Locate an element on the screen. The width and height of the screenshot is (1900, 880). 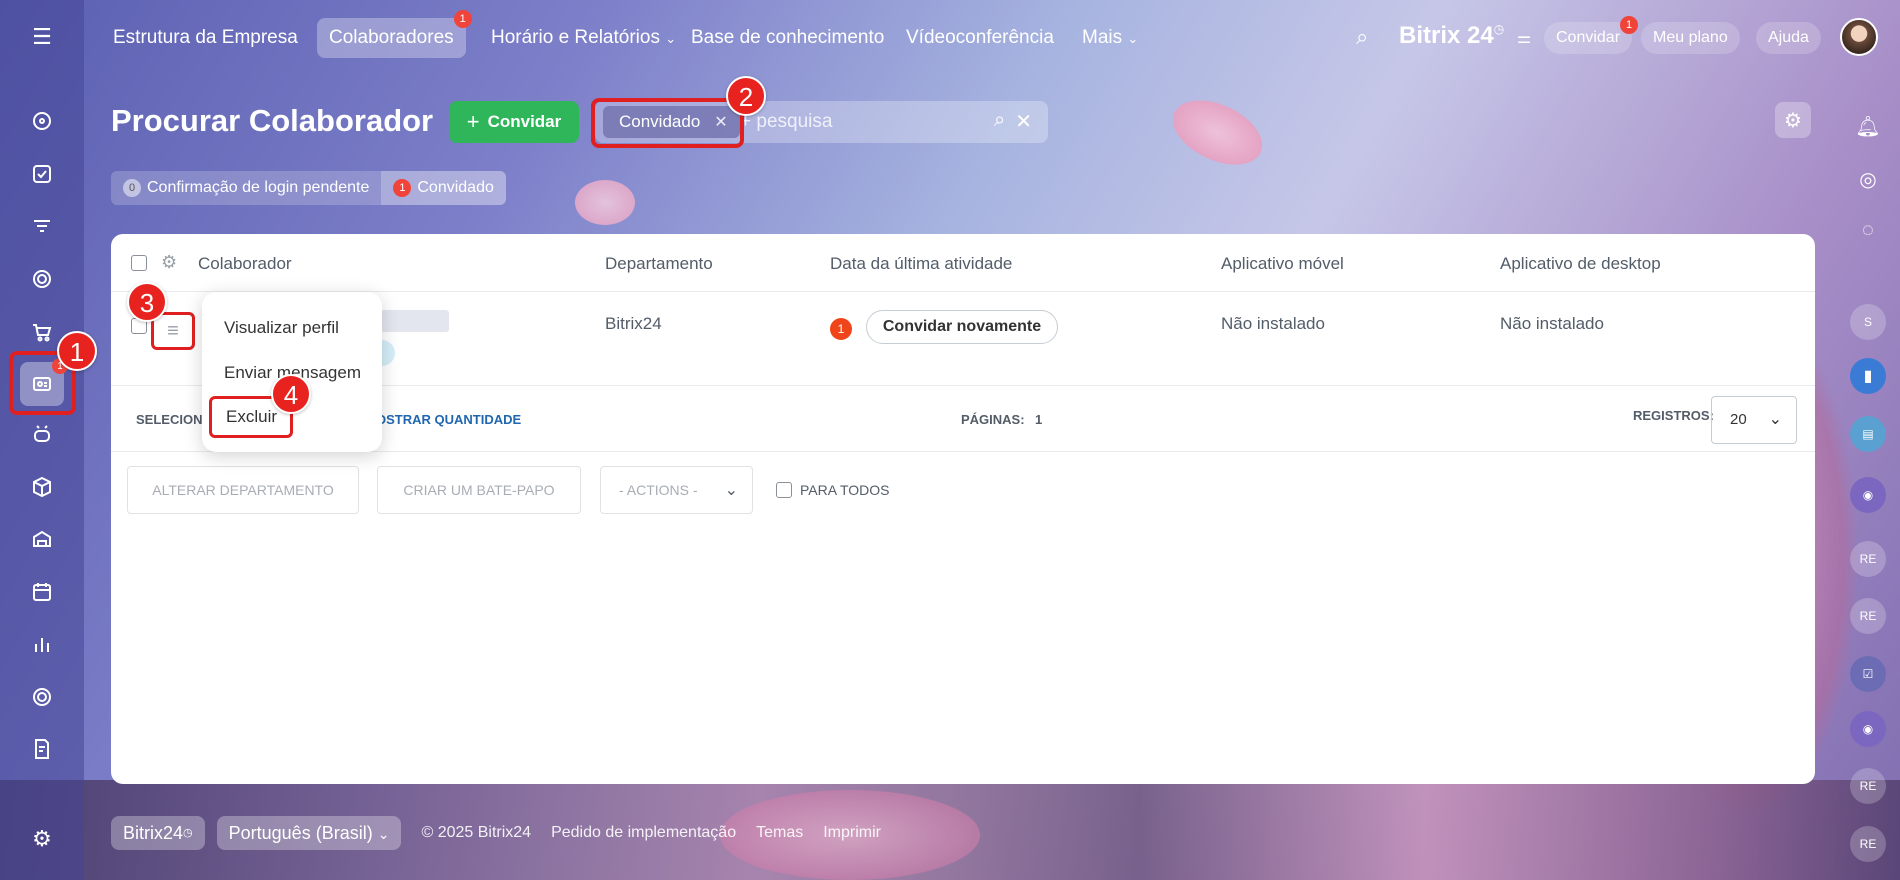
brand-logo: Bitrix 24◷ ⚌ is located at coordinates (1465, 36).